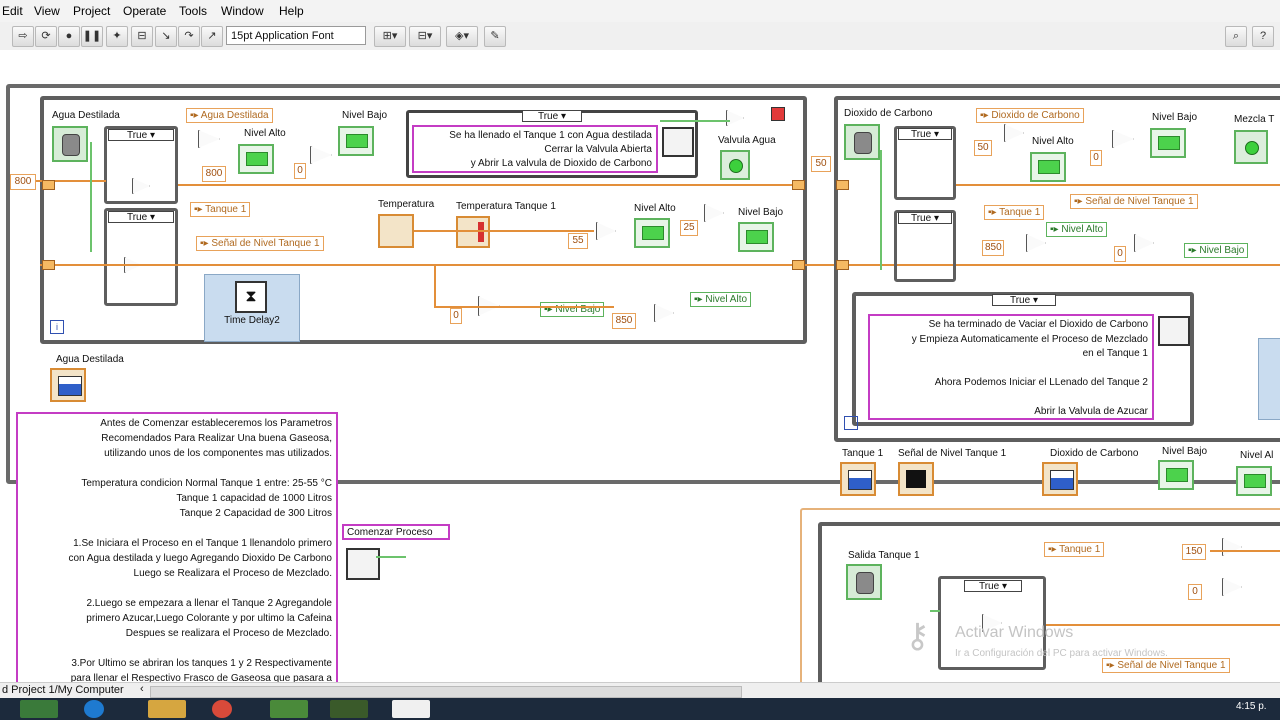  Describe the element at coordinates (993, 248) in the screenshot. I see `numeric-850-r: 850` at that location.